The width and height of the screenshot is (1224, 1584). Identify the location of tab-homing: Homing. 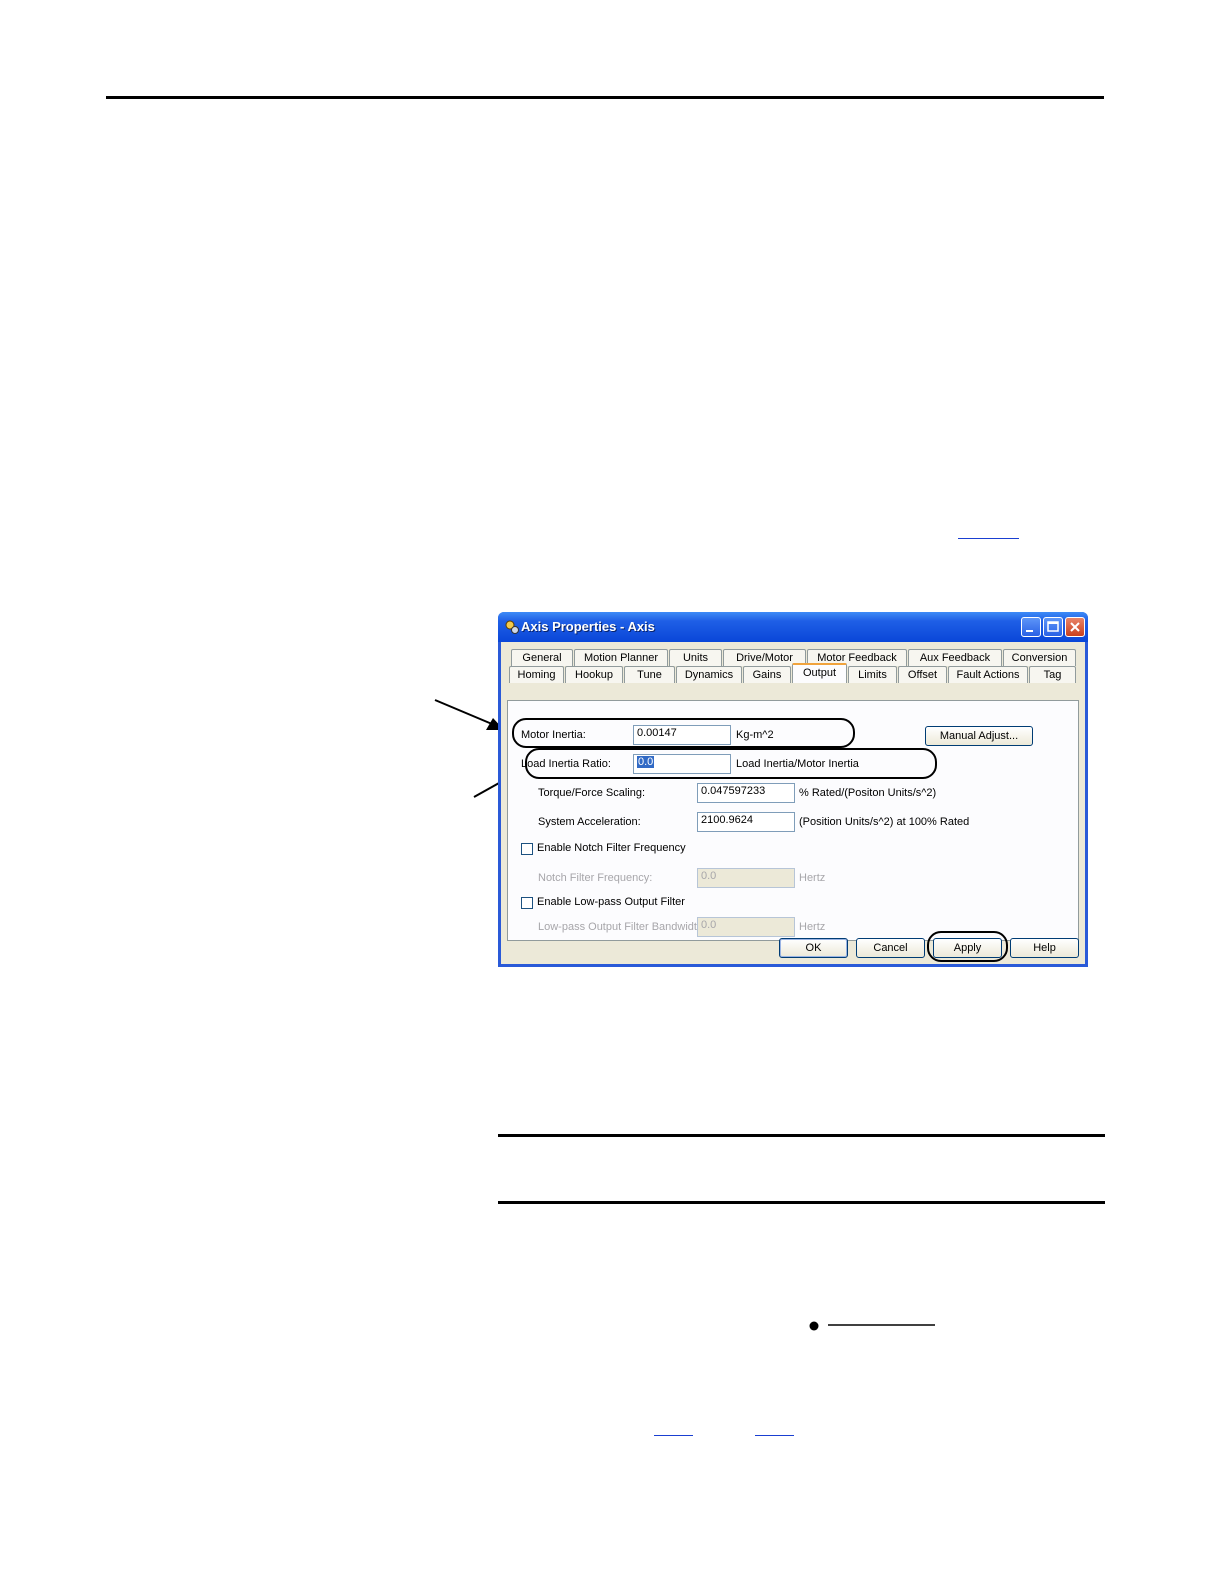
(536, 674).